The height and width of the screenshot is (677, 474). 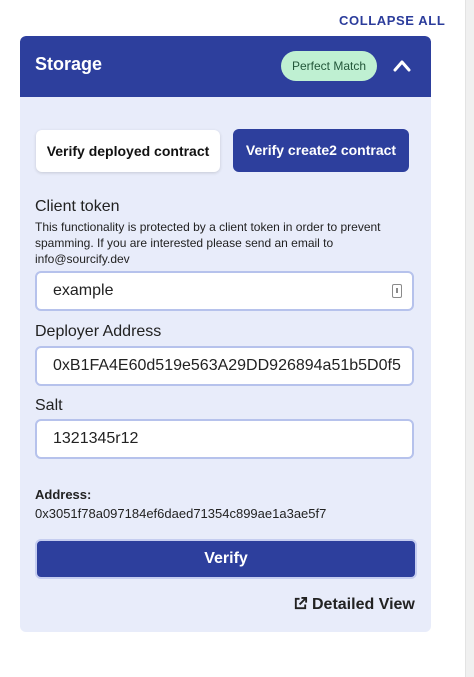 I want to click on verify-create2-tab: Verify create2 contract, so click(x=321, y=150).